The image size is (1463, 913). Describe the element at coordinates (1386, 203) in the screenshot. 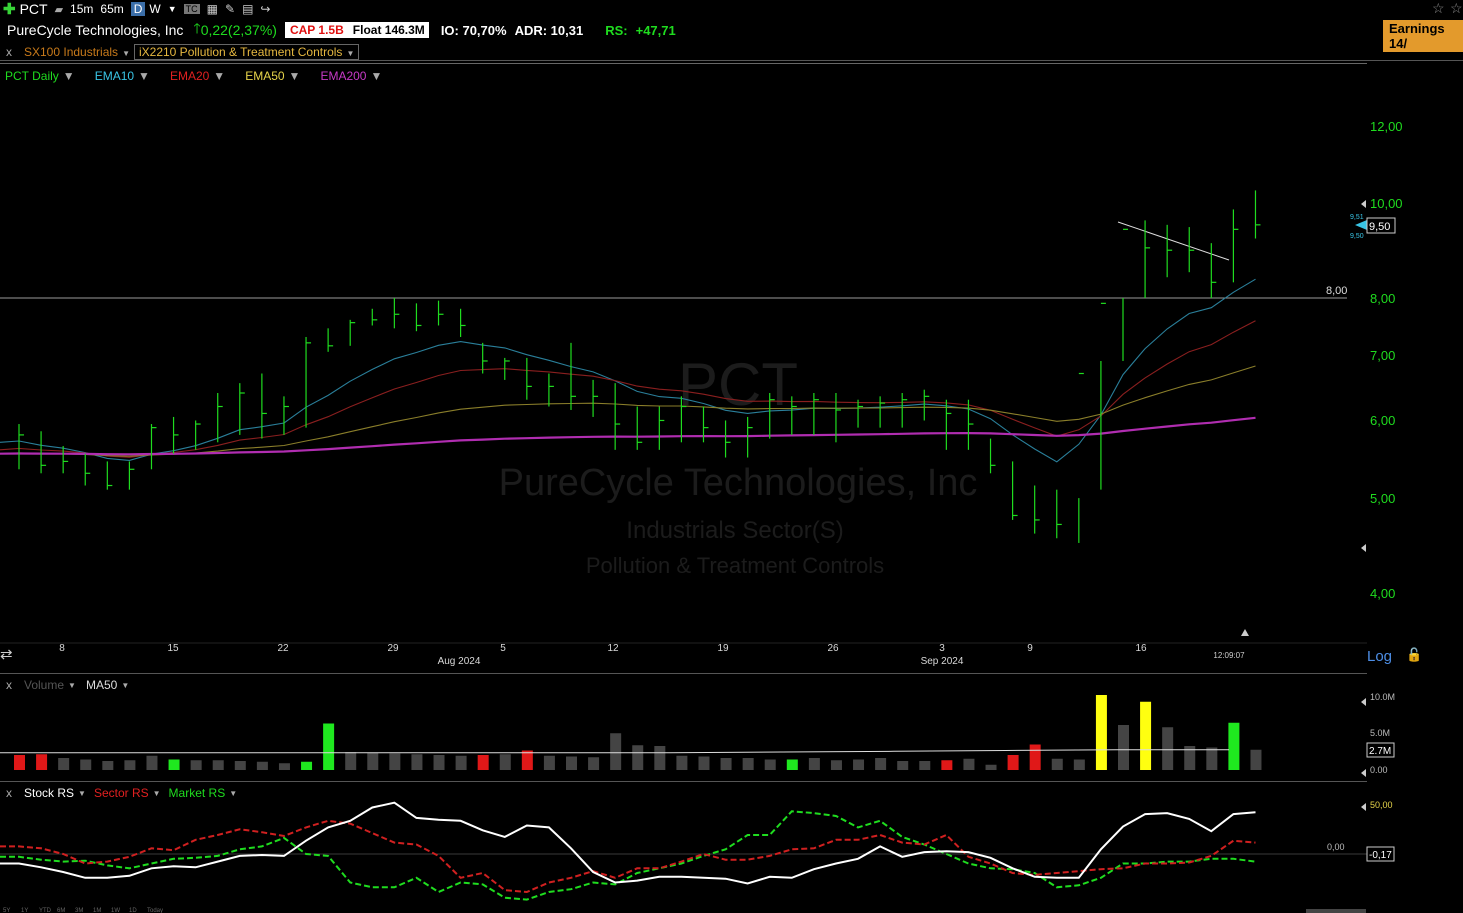

I see `price-tick: 10,00` at that location.